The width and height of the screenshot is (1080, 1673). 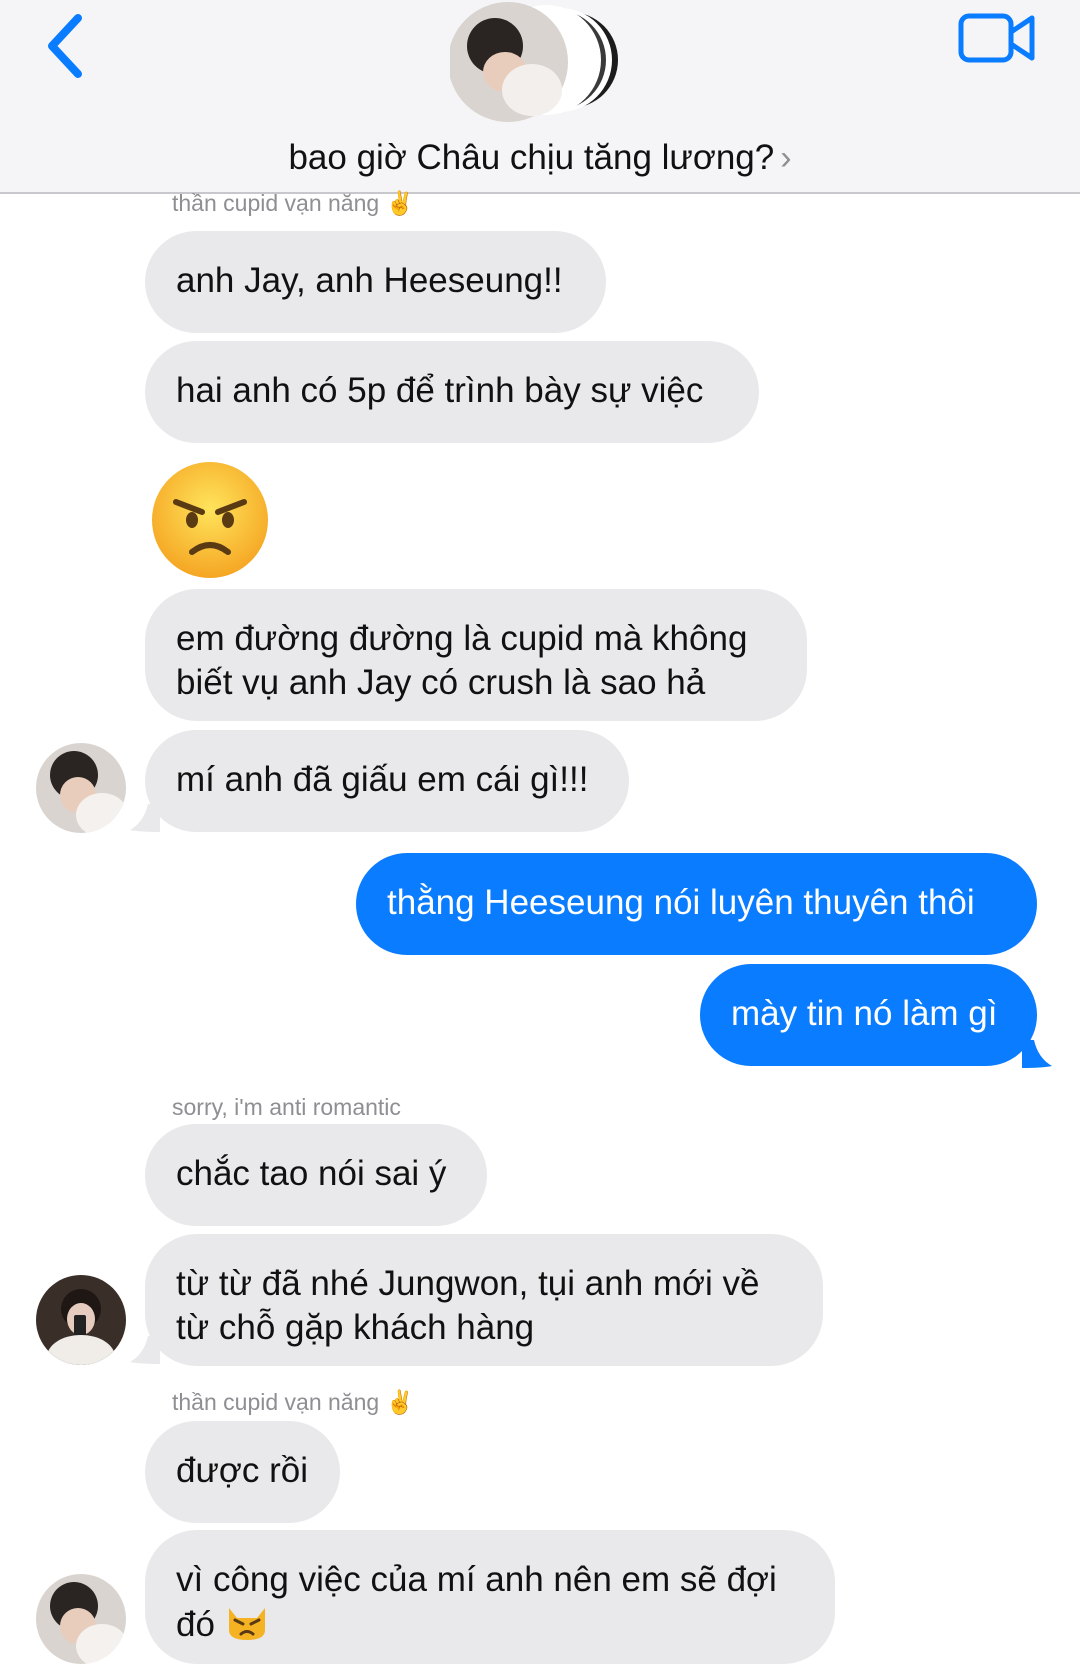 I want to click on pouting-cat-emoji, so click(x=247, y=1624).